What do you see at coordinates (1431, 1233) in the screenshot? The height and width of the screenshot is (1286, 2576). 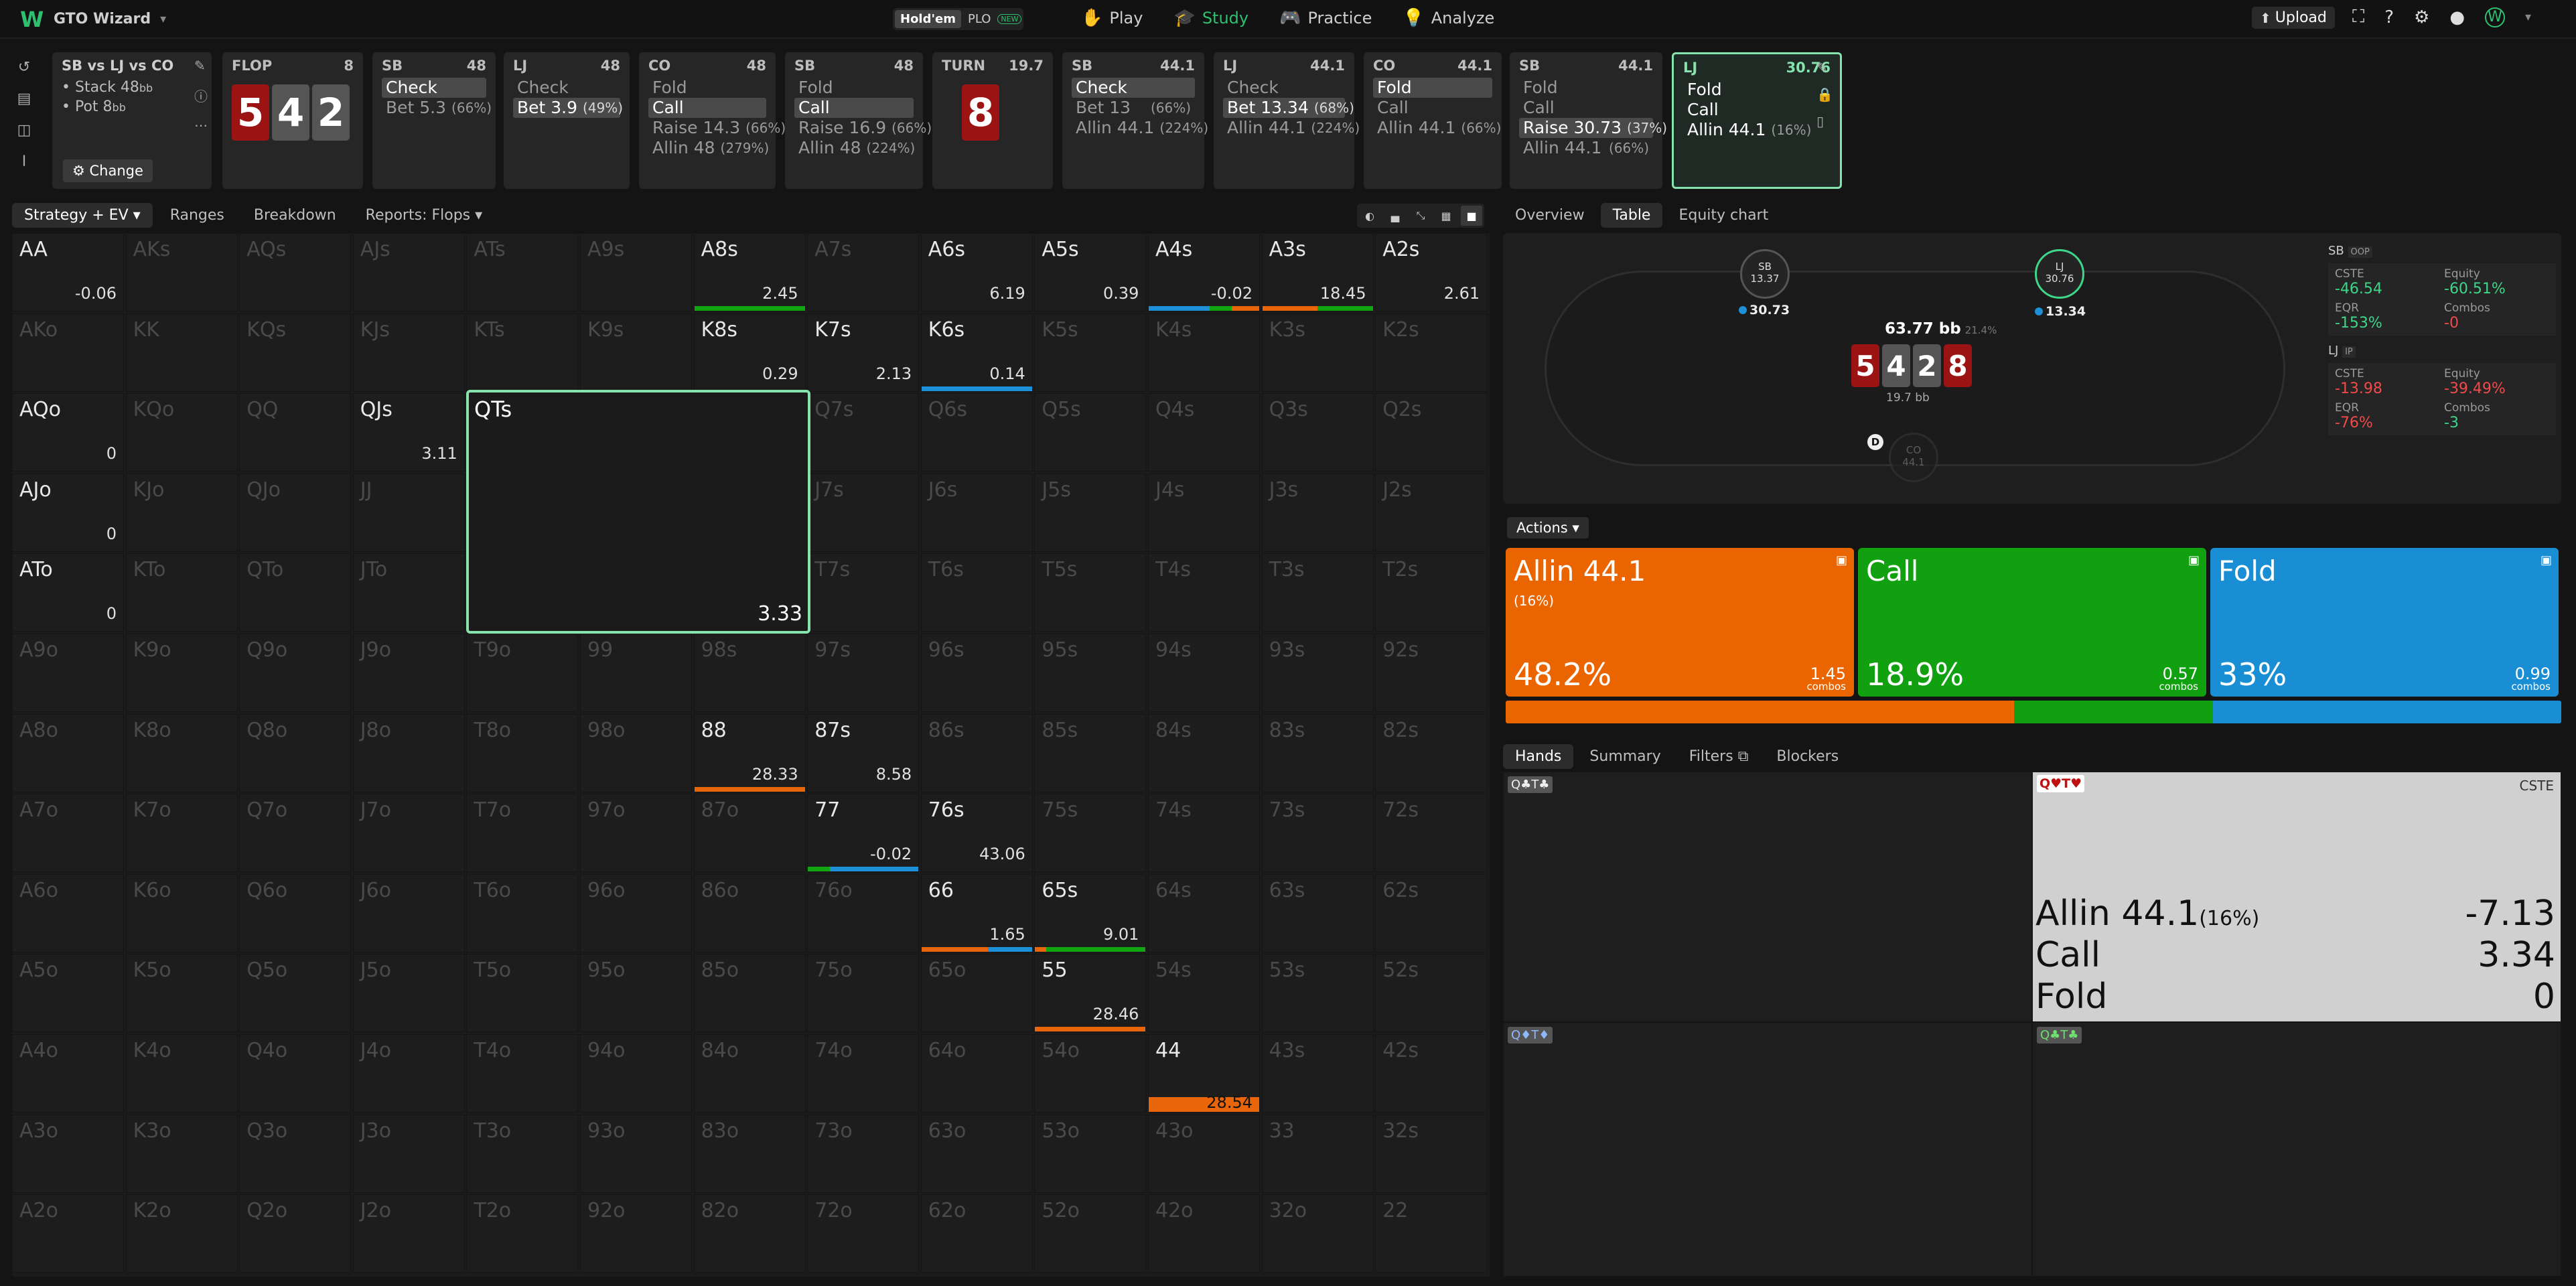 I see `hand-cell-22: 22` at bounding box center [1431, 1233].